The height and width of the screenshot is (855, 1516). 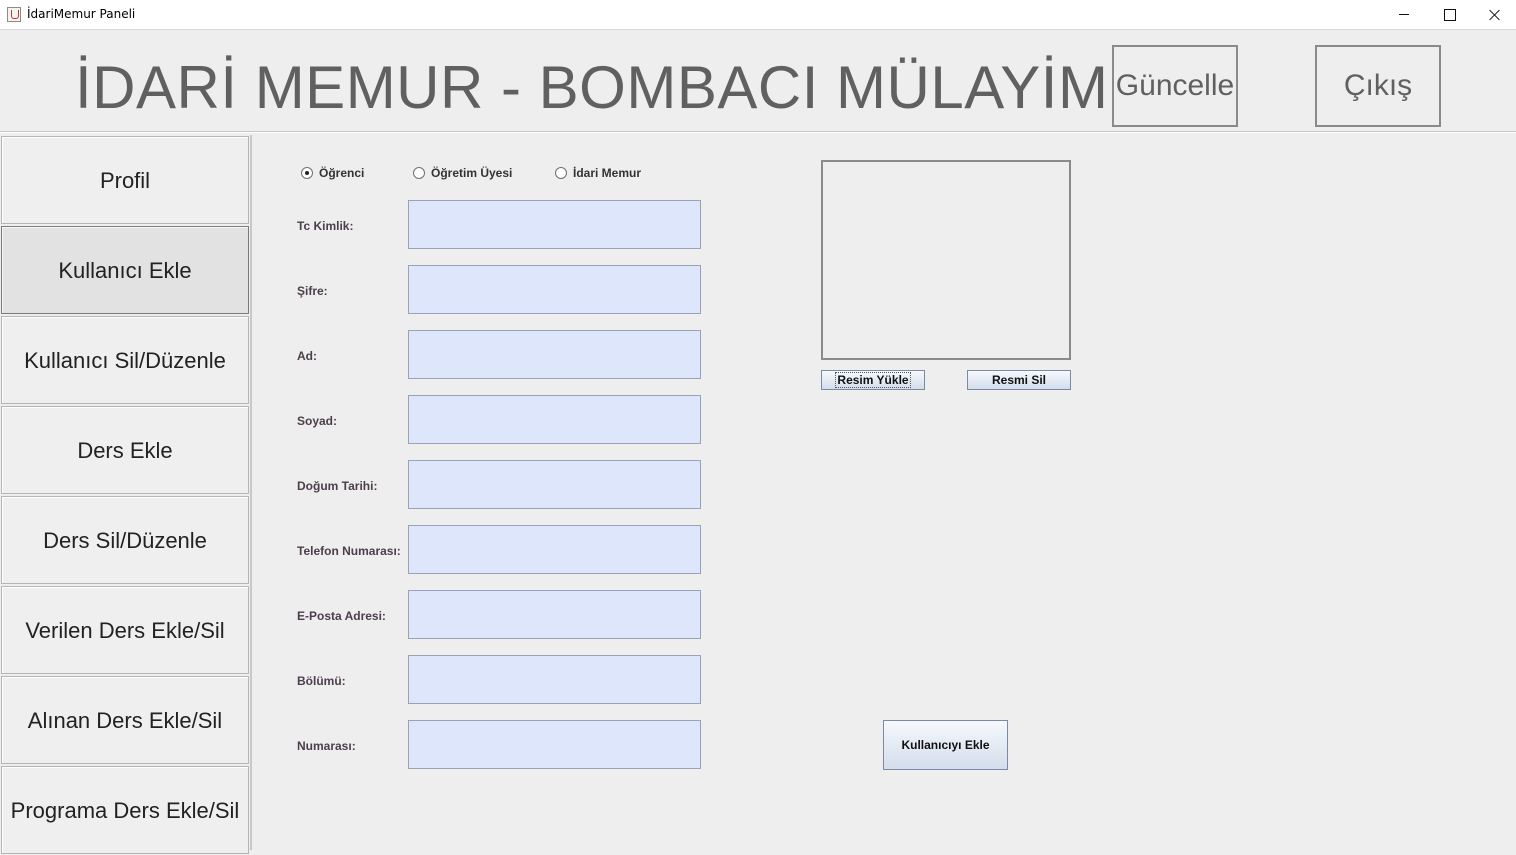 I want to click on sidebar-item-delete-edit-user: Kullanıcı Sil/Düzenle, so click(x=125, y=360).